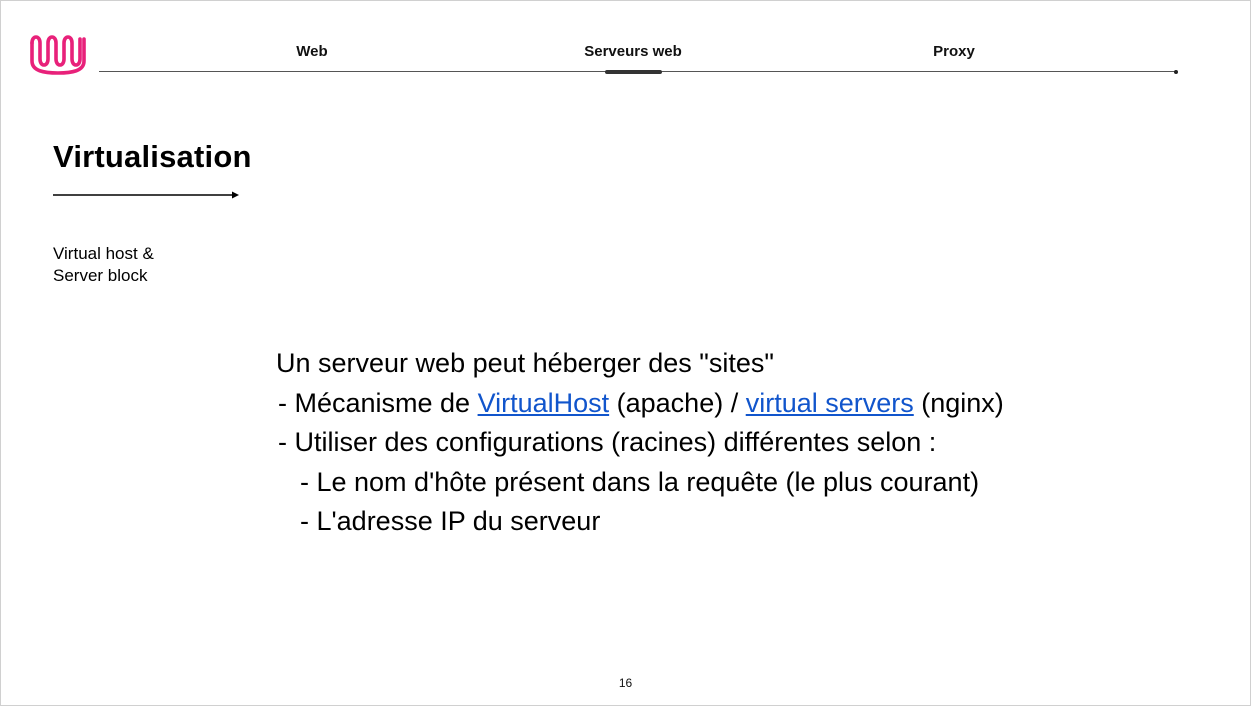 This screenshot has height=706, width=1251. What do you see at coordinates (152, 156) in the screenshot?
I see `section-title: Virtualisation` at bounding box center [152, 156].